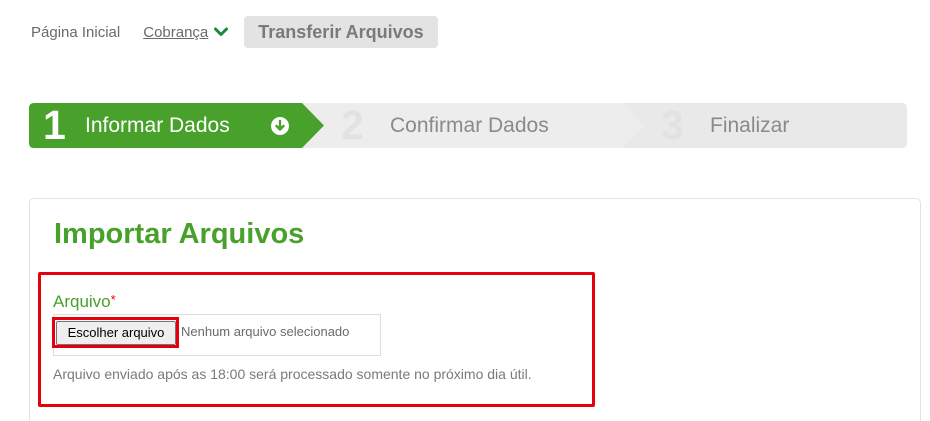 This screenshot has width=930, height=421. What do you see at coordinates (672, 125) in the screenshot?
I see `step-3-number: 3` at bounding box center [672, 125].